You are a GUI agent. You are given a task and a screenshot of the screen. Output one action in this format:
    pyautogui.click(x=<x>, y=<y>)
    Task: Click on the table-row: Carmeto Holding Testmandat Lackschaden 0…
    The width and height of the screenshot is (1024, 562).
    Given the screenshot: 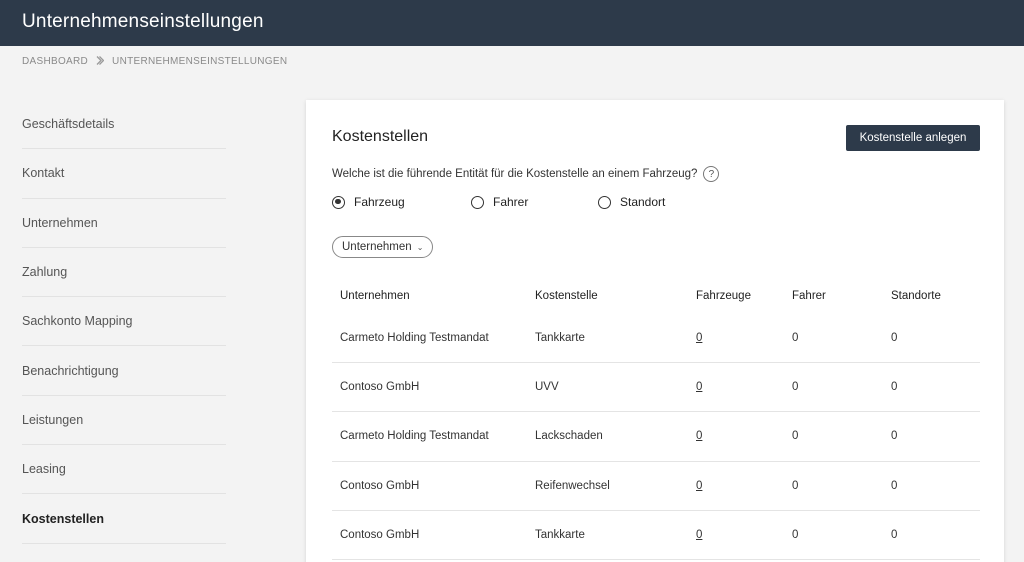 What is the action you would take?
    pyautogui.click(x=656, y=437)
    